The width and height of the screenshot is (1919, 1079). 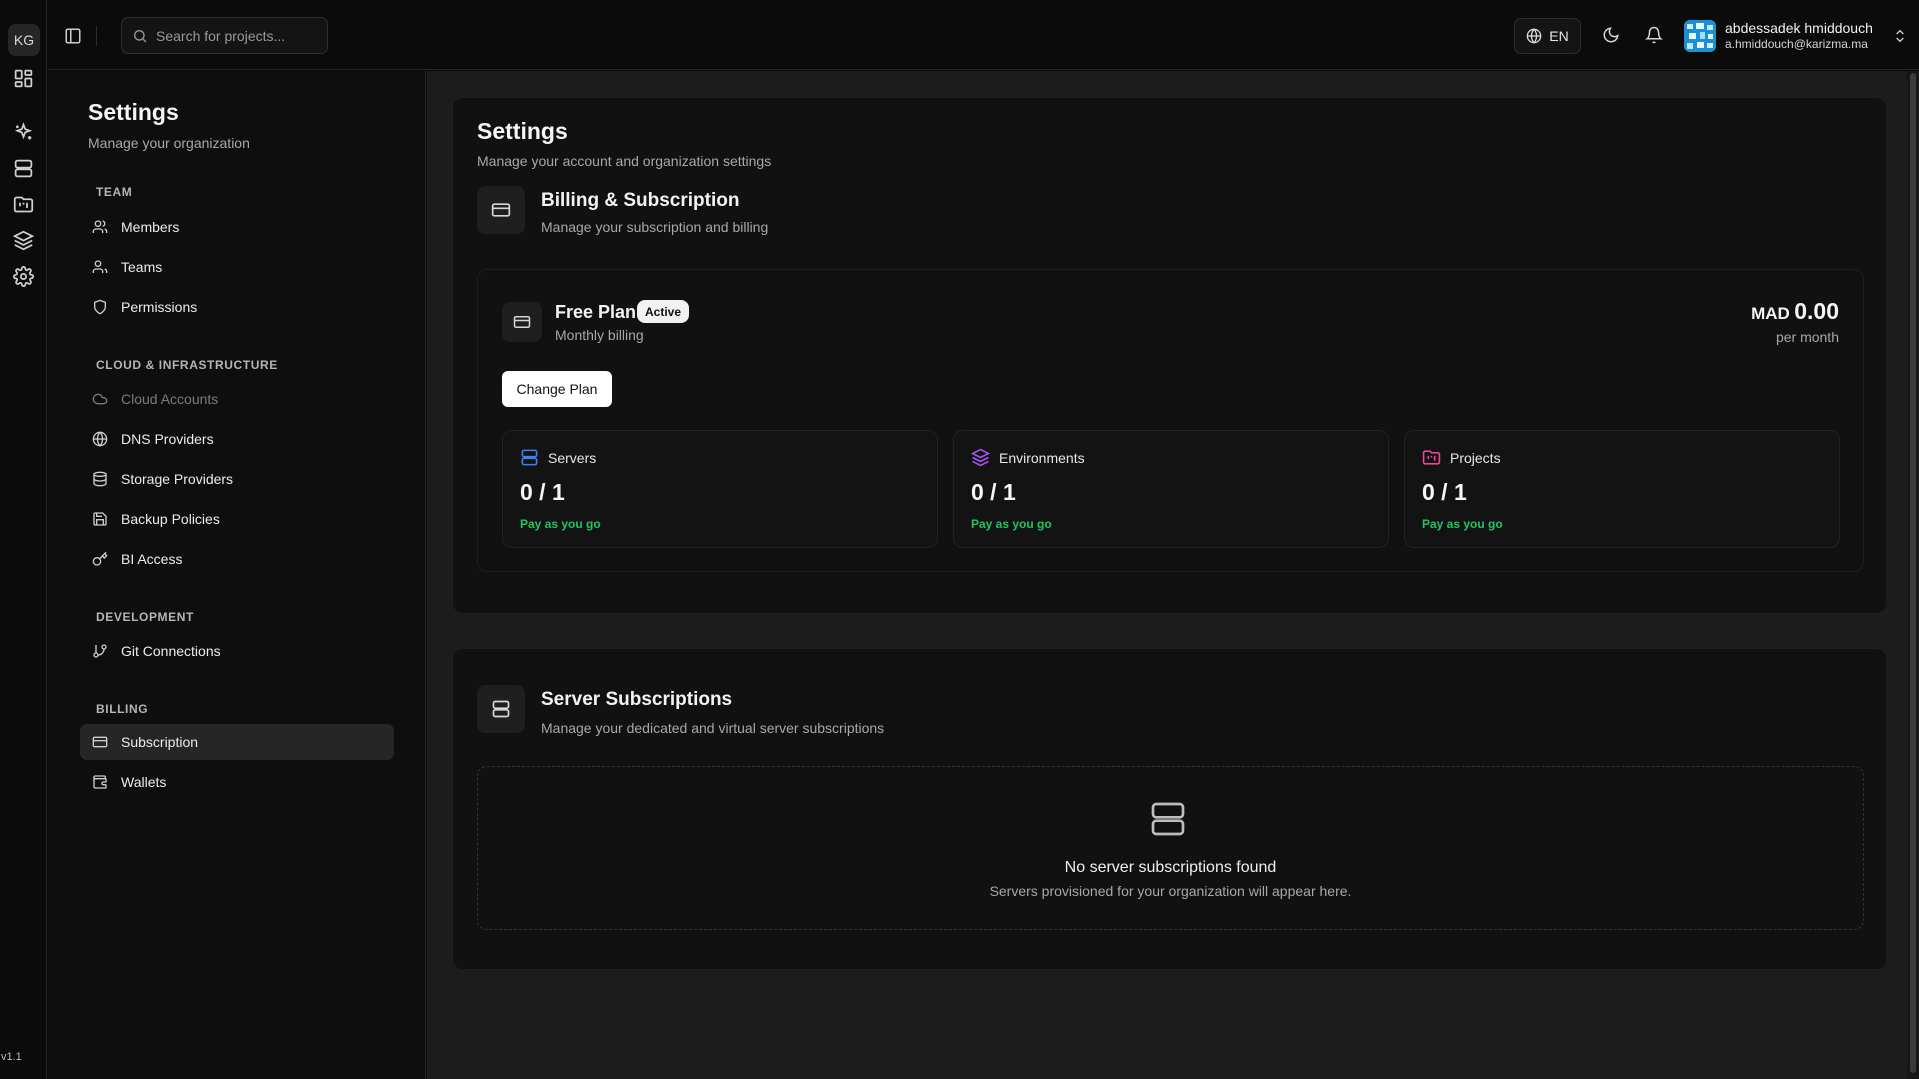 I want to click on language-label: EN, so click(x=1559, y=36).